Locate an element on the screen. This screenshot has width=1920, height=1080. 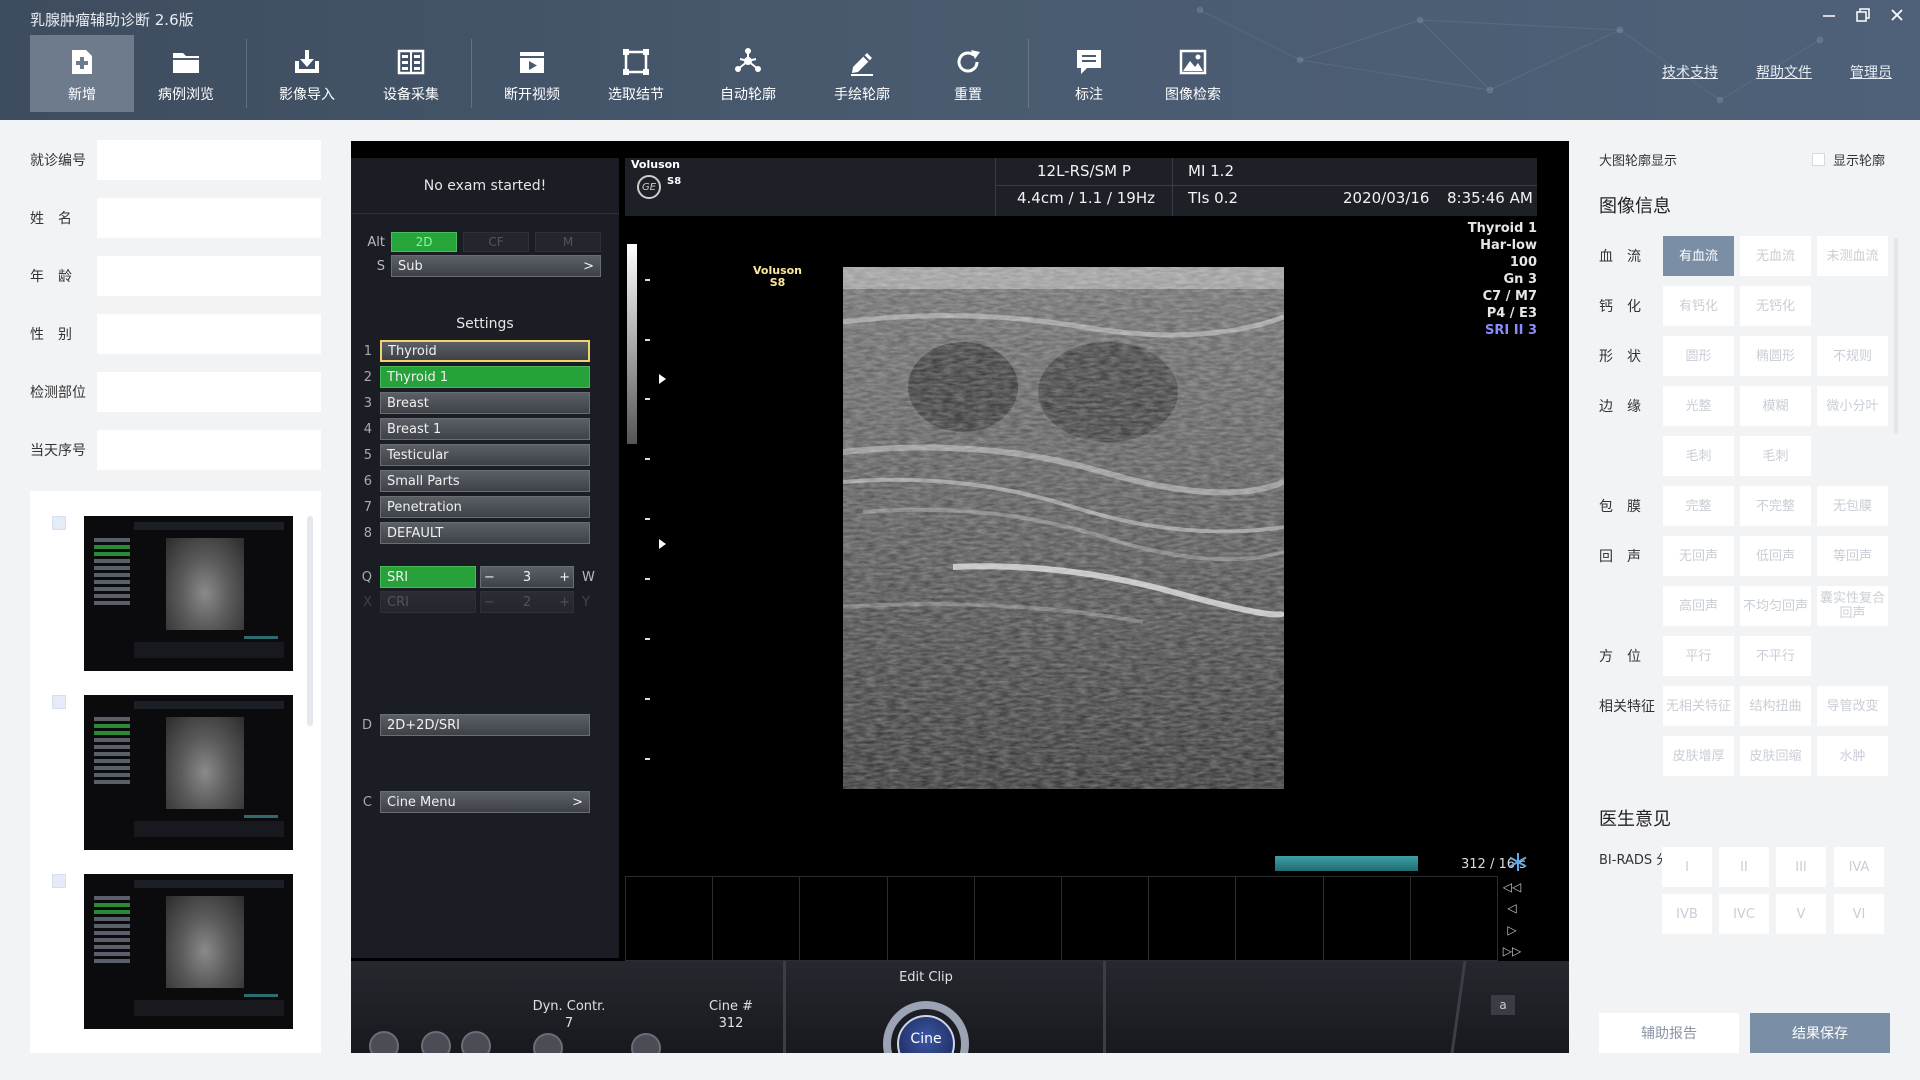
manual-contour-button: 手绘轮廓 is located at coordinates (862, 73).